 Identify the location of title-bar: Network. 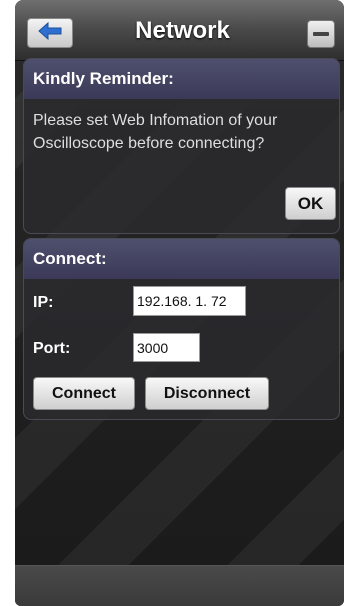
(179, 30).